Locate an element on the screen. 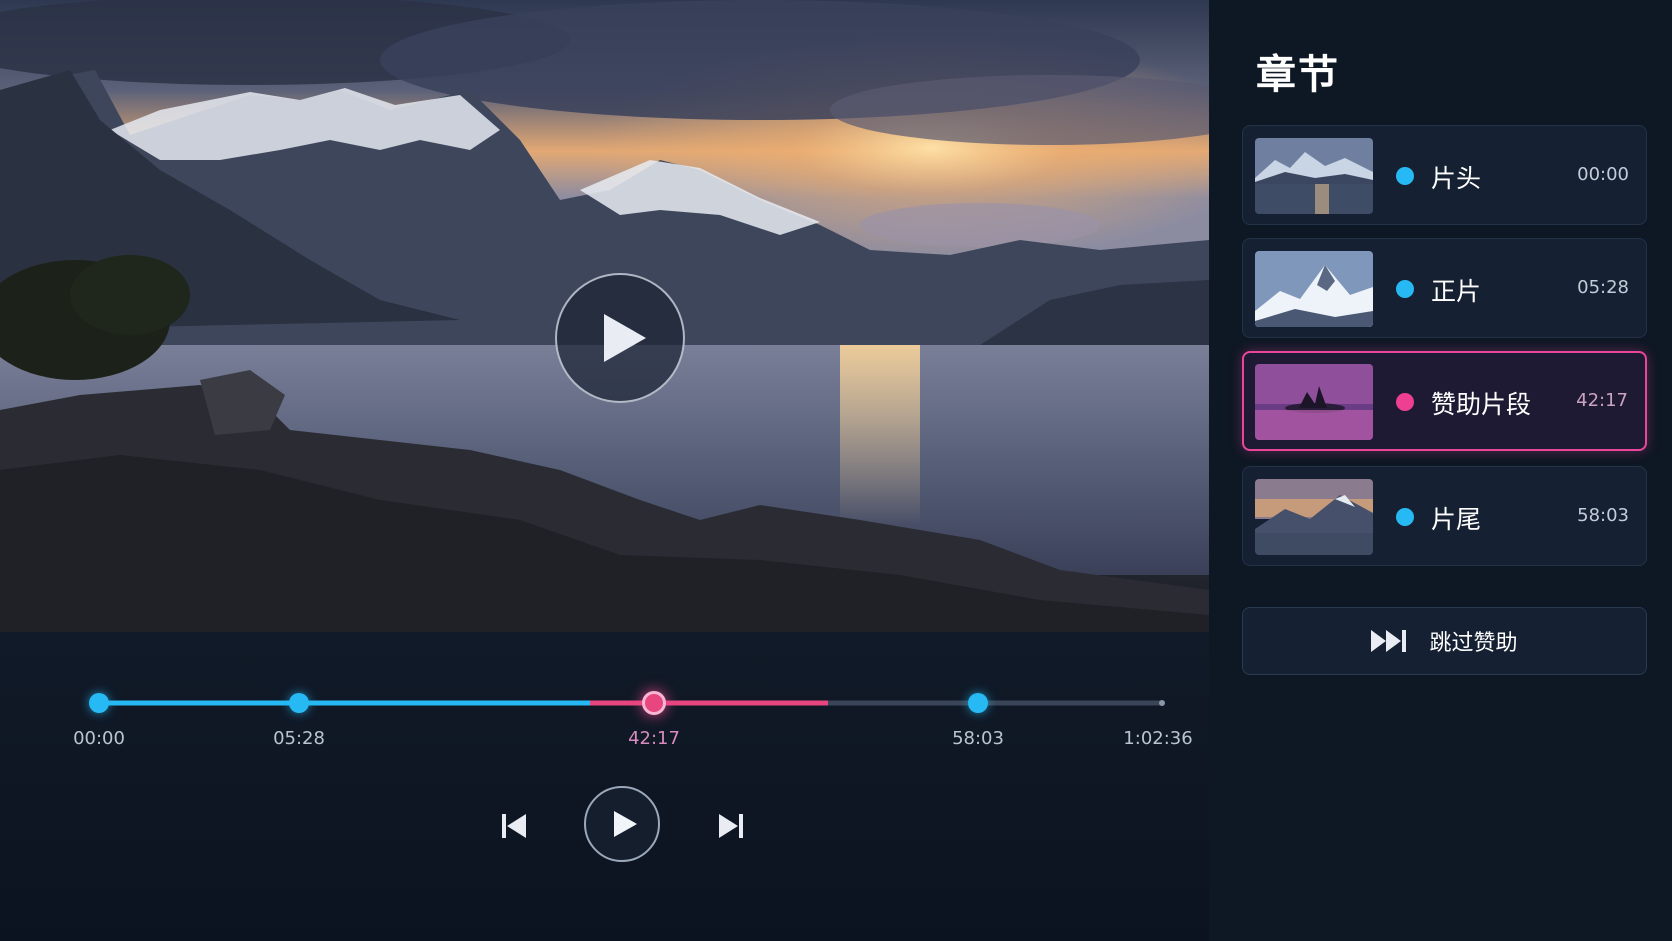 The height and width of the screenshot is (941, 1672). chapter-marker-main is located at coordinates (299, 703).